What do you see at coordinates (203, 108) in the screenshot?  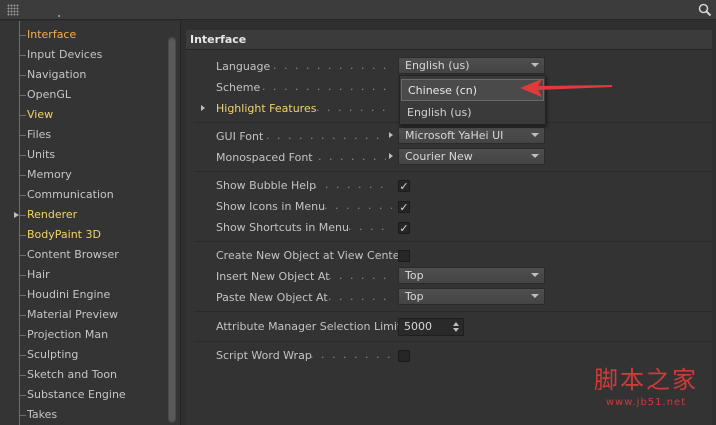 I see `expand-arrow-icon` at bounding box center [203, 108].